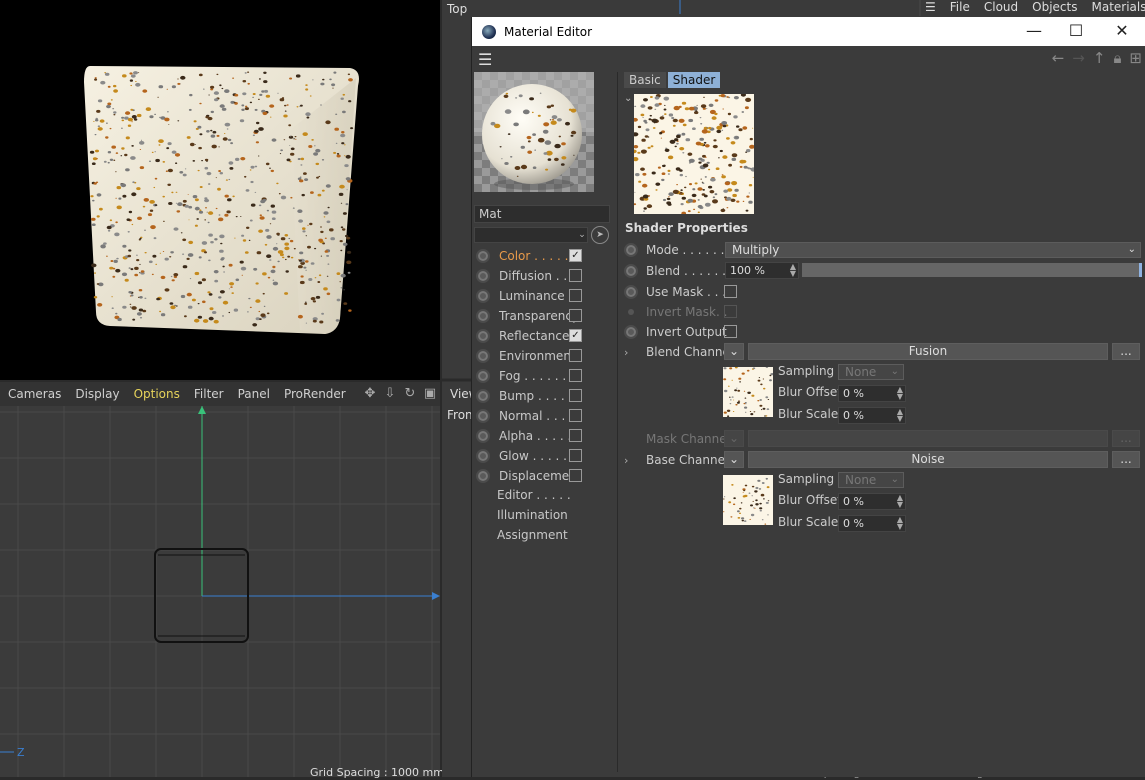 The image size is (1145, 780). What do you see at coordinates (972, 270) in the screenshot?
I see `blend-slider` at bounding box center [972, 270].